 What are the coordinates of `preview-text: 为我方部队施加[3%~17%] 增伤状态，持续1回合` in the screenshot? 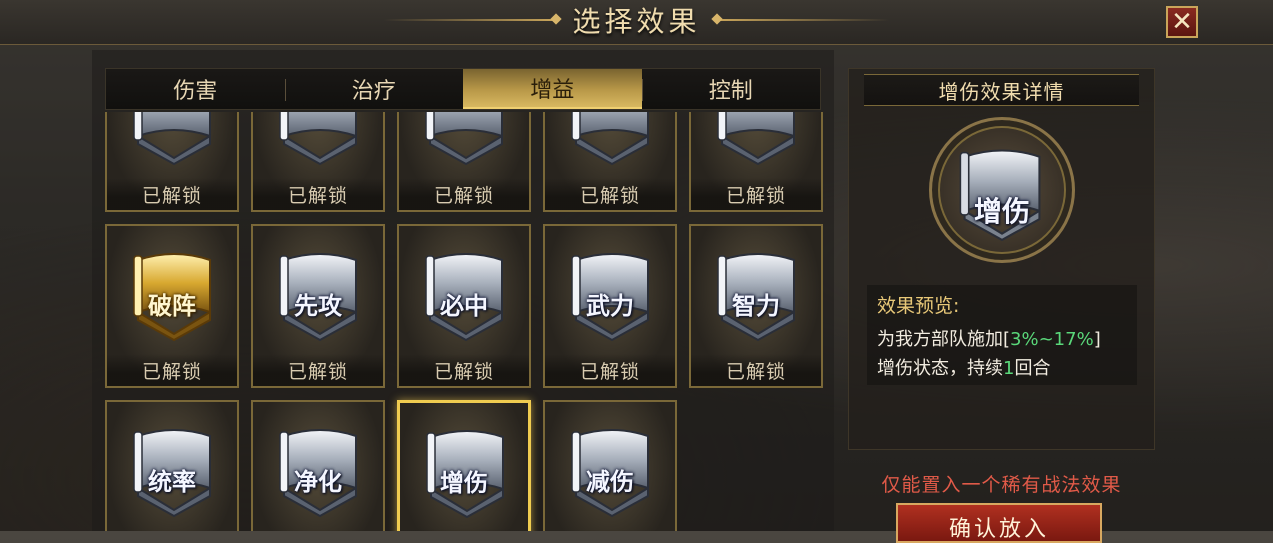 It's located at (1007, 354).